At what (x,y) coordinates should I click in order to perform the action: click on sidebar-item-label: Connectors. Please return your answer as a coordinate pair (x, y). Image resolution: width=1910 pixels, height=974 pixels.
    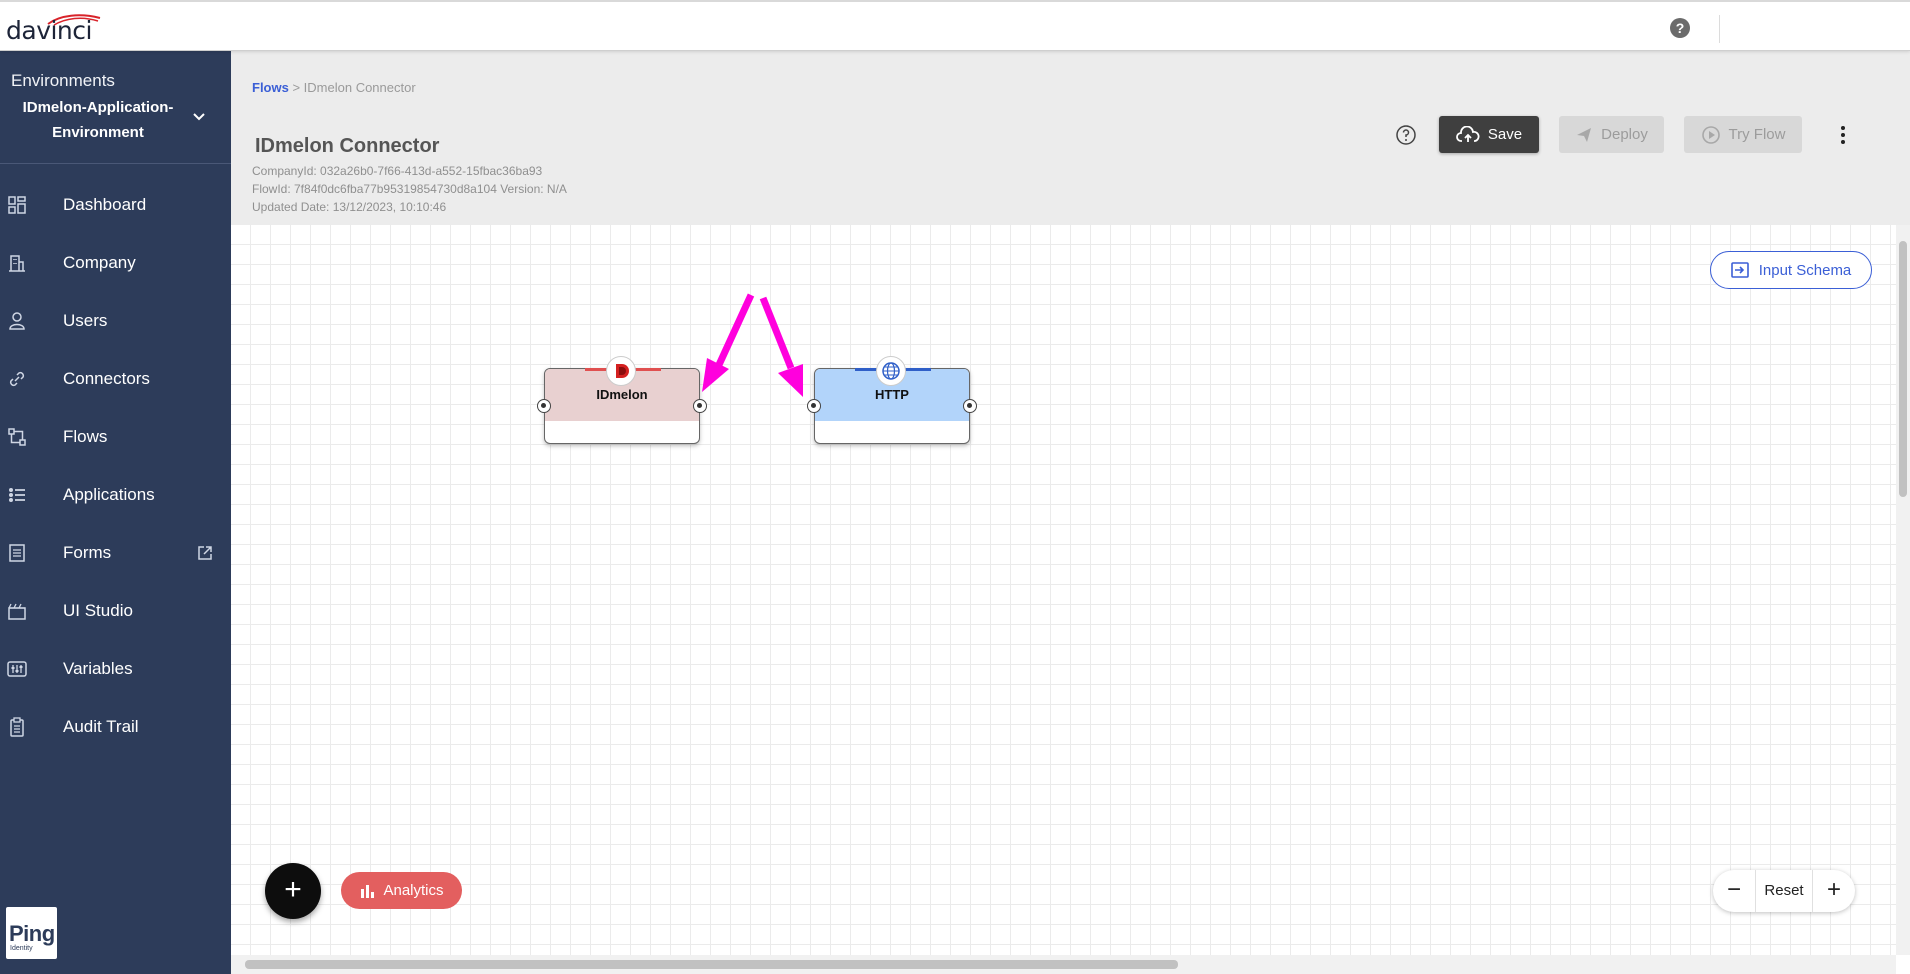
    Looking at the image, I should click on (106, 378).